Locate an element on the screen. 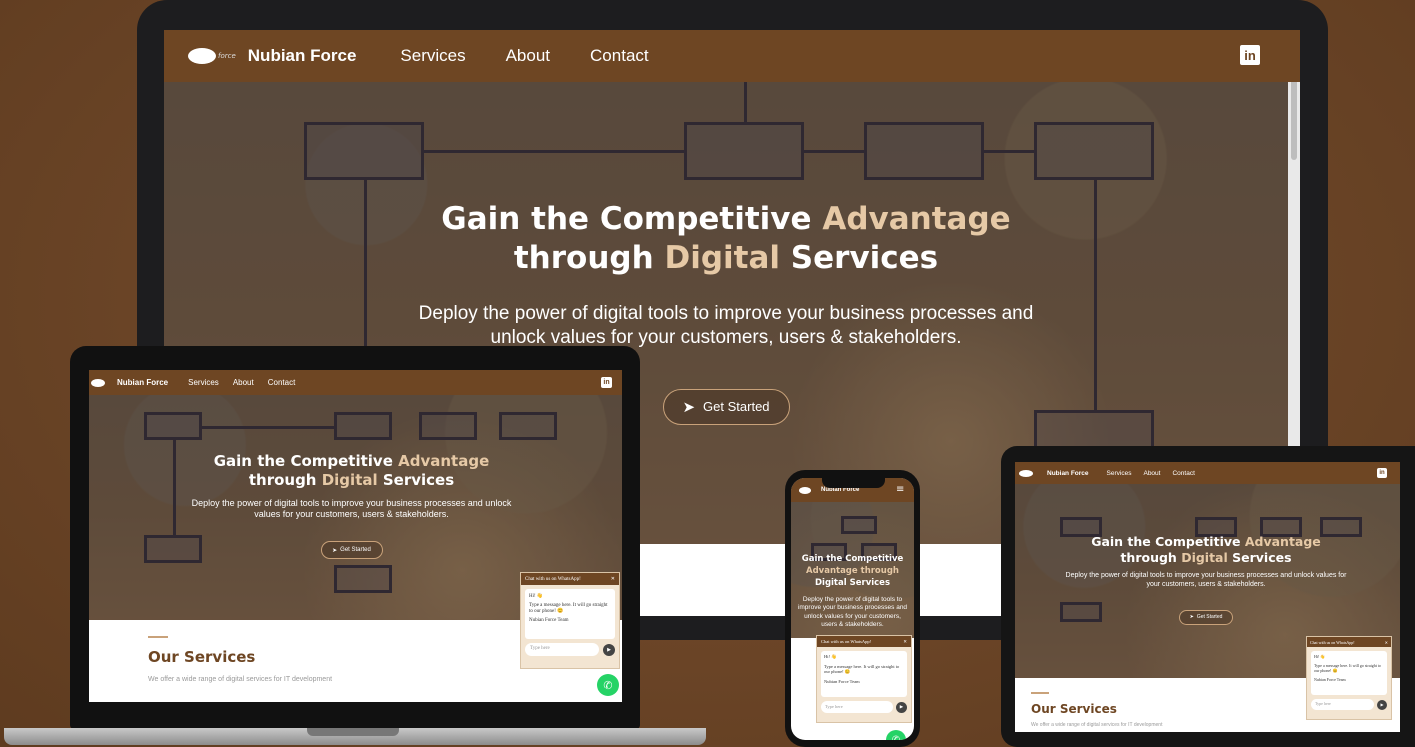 This screenshot has height=747, width=1415. laptop-base is located at coordinates (355, 736).